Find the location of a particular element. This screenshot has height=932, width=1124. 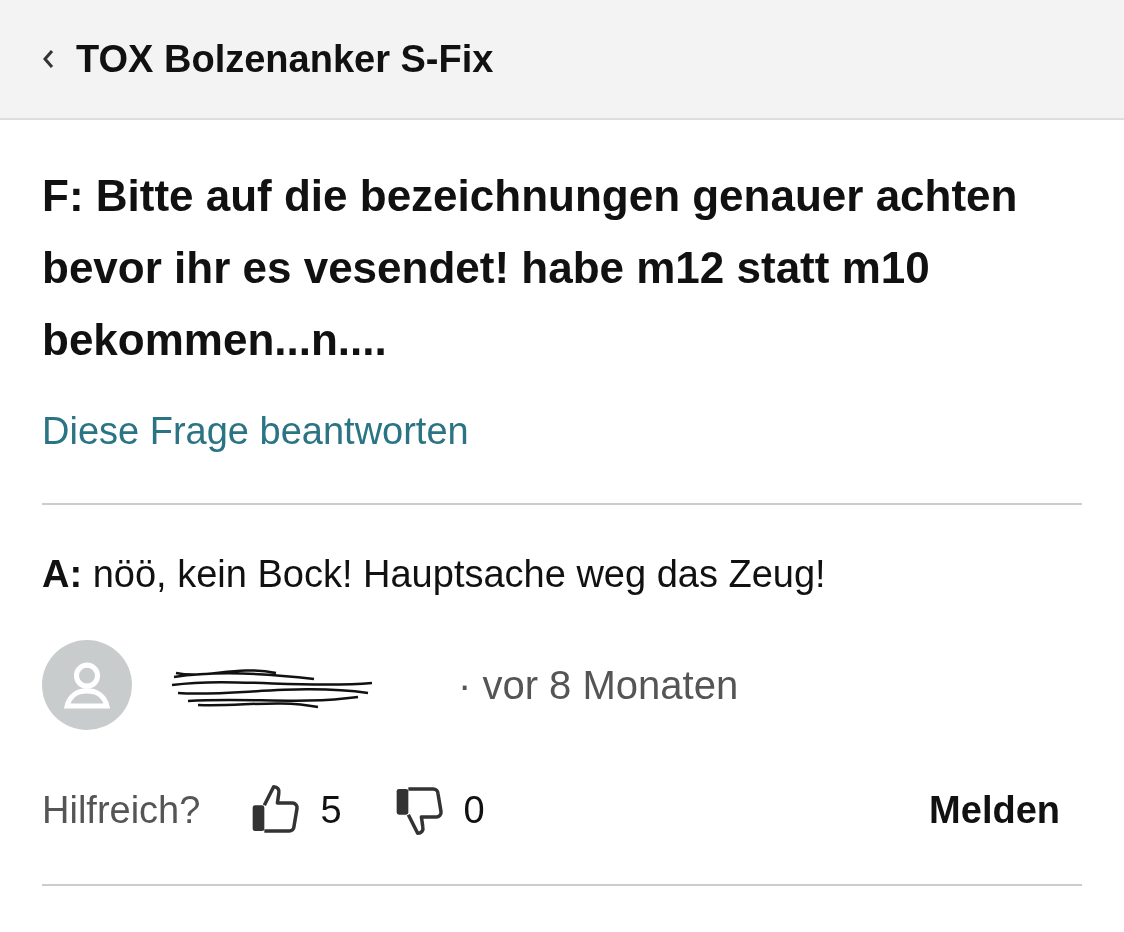

answer-text: A: nöö, kein Bock! Hauptsache weg das Zeug! is located at coordinates (434, 574).